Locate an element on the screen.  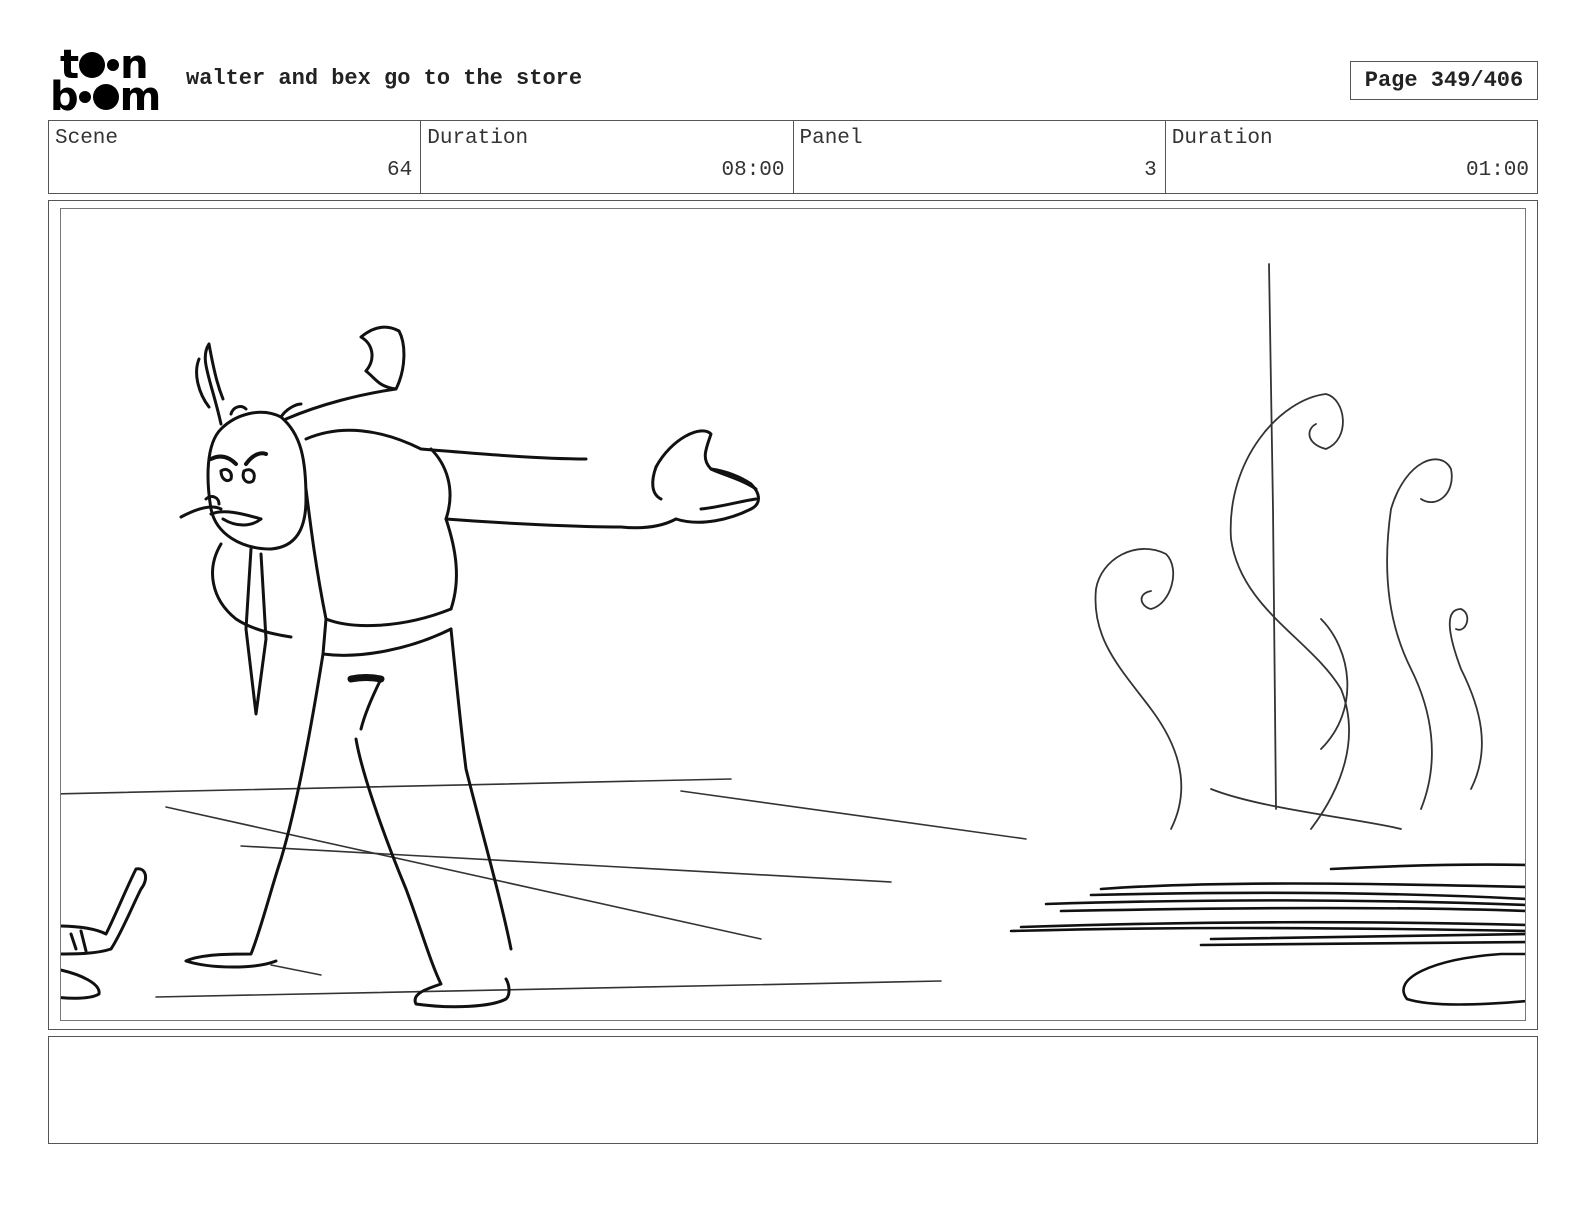
panel-value: 3 is located at coordinates (1150, 170).